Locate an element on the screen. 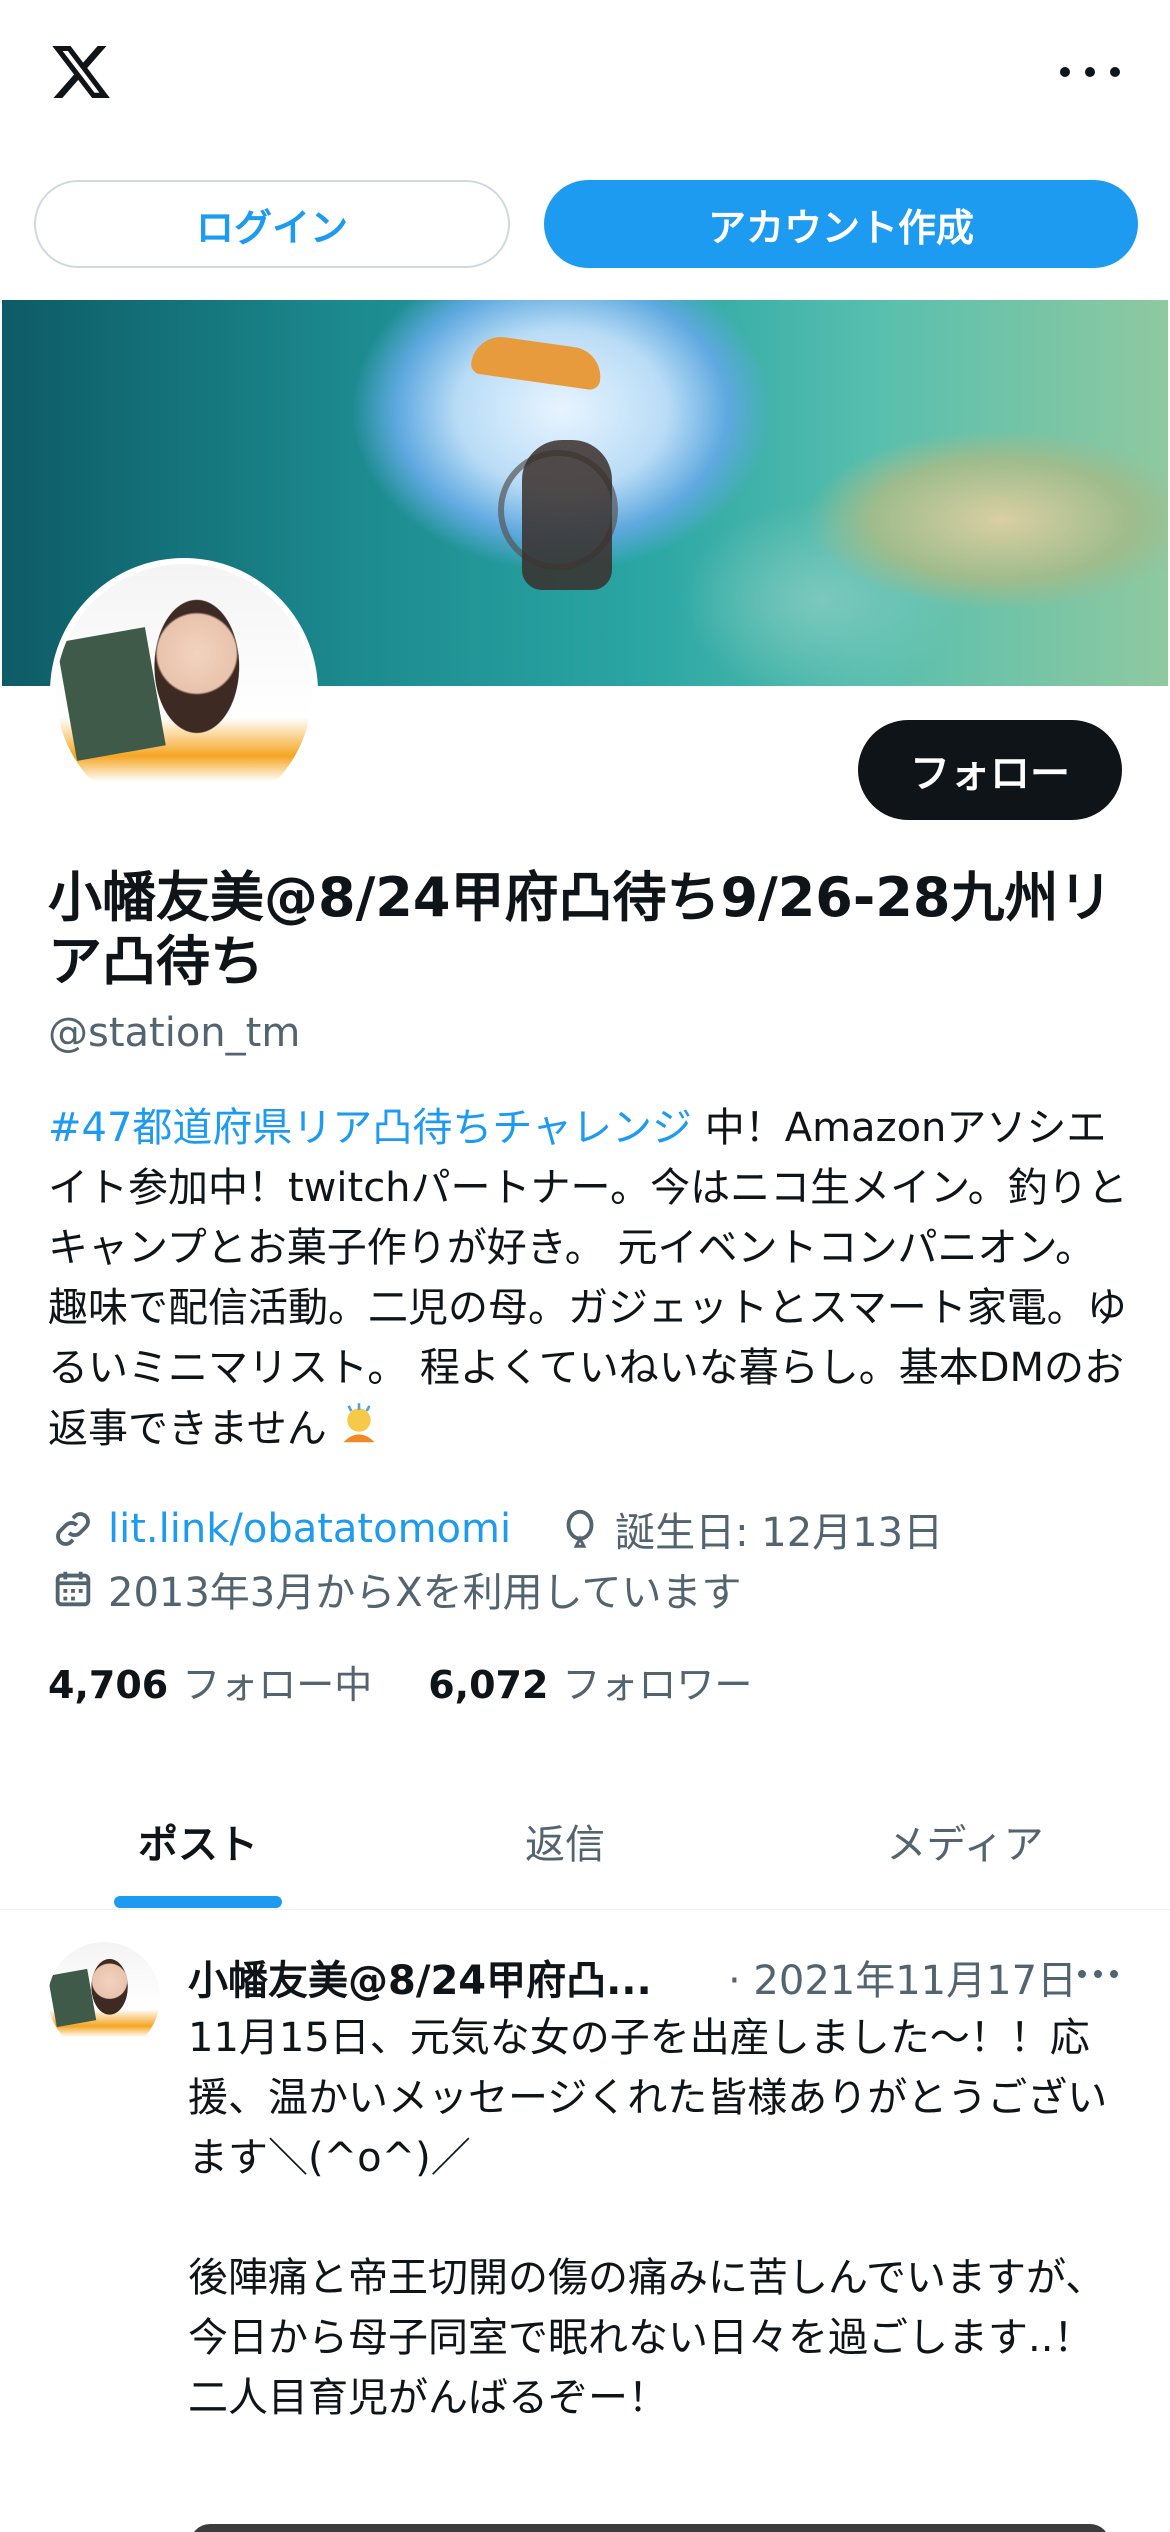  link-icon is located at coordinates (73, 1529).